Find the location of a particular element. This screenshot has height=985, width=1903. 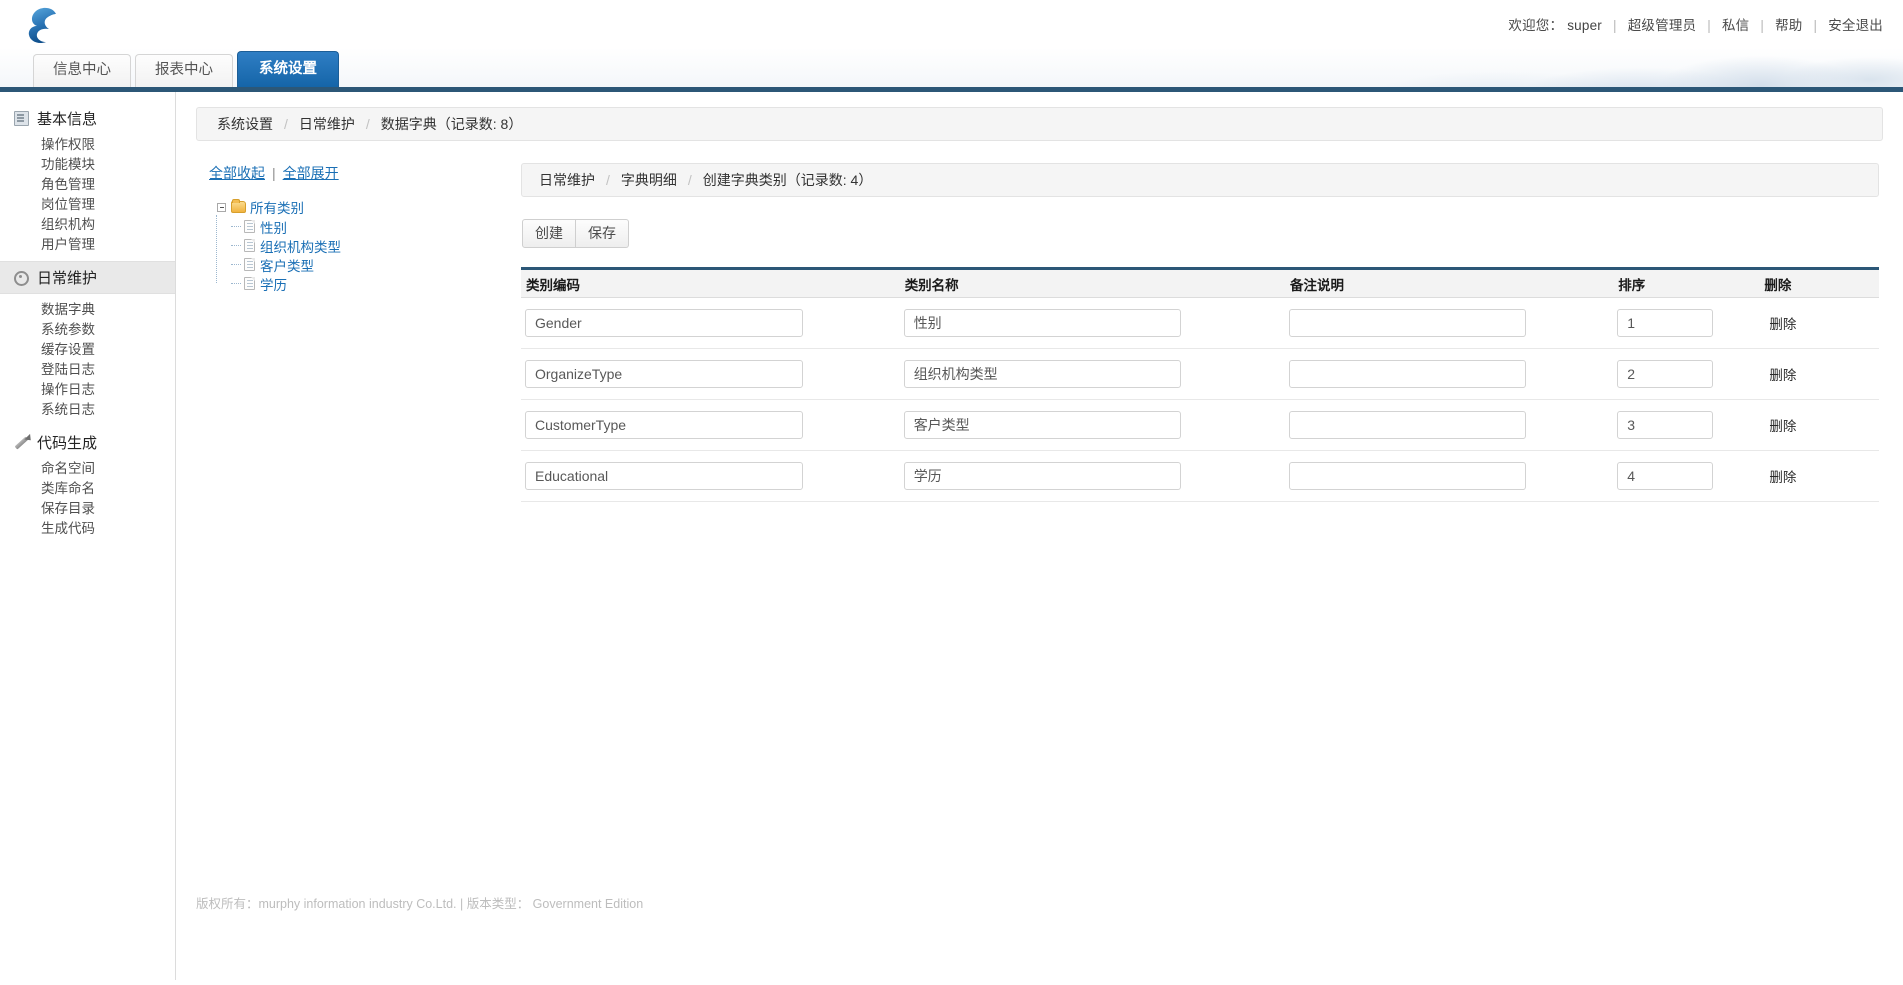

table-row: 删除 is located at coordinates (1200, 425).